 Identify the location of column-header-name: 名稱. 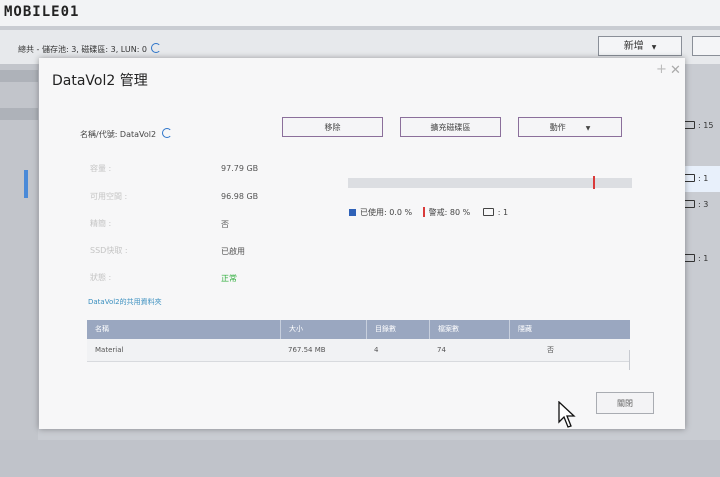
(183, 329).